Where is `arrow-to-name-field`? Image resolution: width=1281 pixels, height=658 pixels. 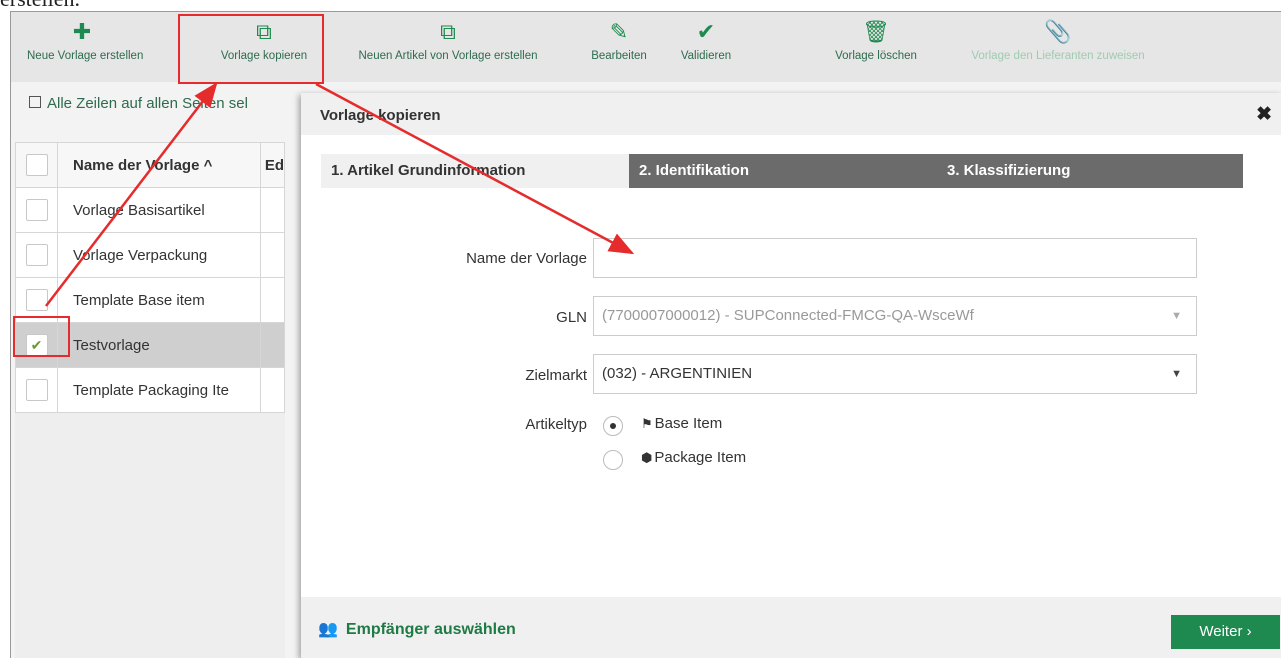
arrow-to-name-field is located at coordinates (475, 168).